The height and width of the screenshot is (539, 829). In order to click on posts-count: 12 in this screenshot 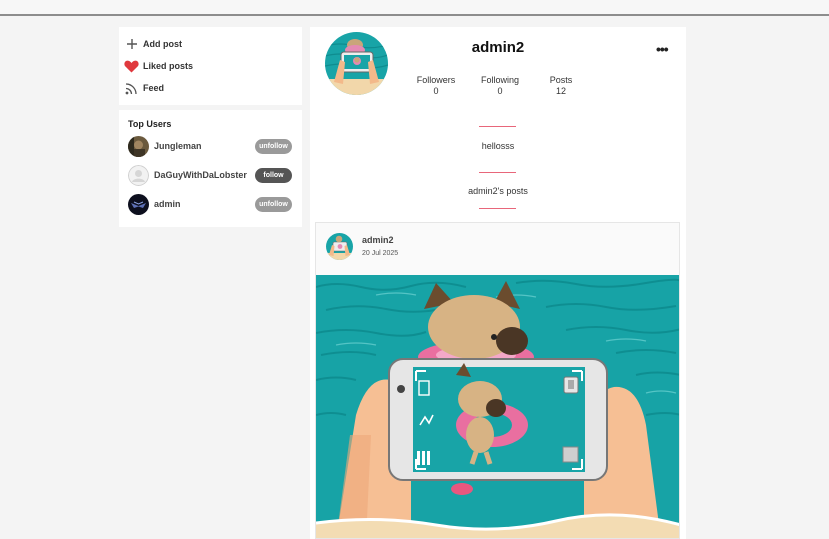, I will do `click(560, 91)`.